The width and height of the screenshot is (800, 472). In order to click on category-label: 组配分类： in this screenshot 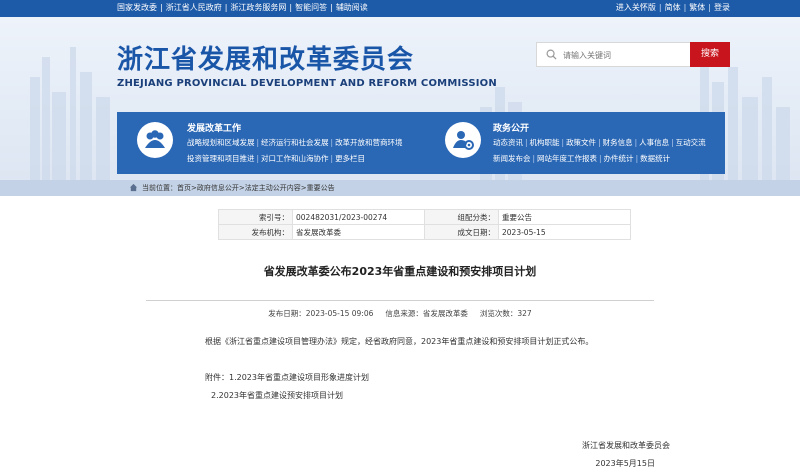, I will do `click(461, 217)`.